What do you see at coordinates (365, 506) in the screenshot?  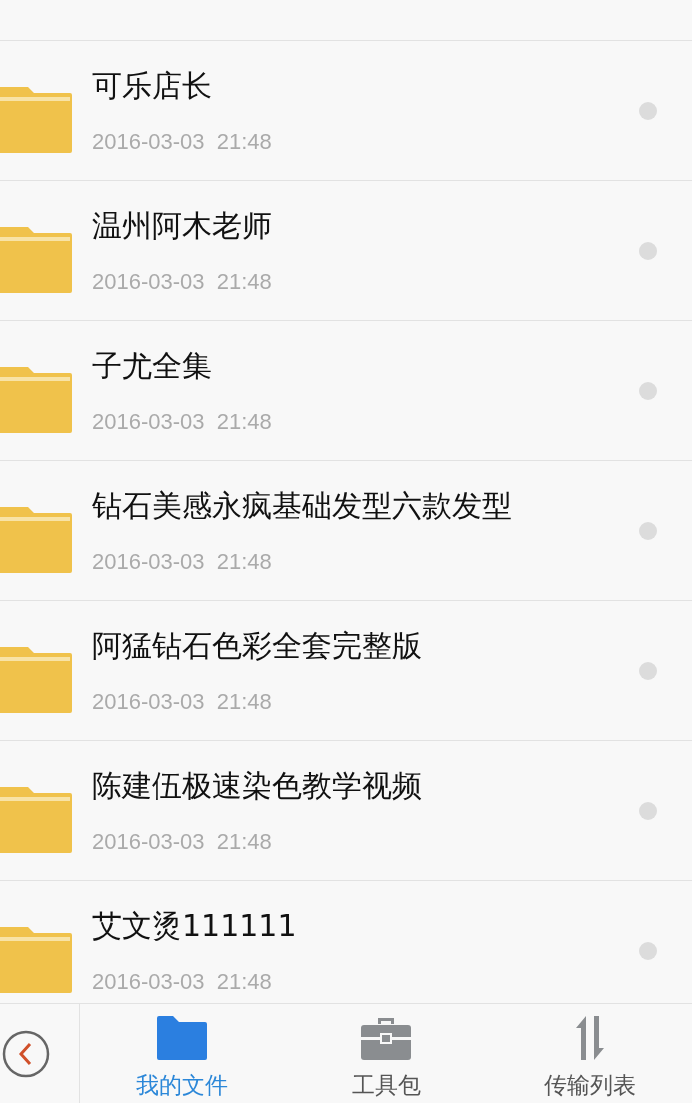 I see `folder-name: 钻石美感永疯基础发型六款发型` at bounding box center [365, 506].